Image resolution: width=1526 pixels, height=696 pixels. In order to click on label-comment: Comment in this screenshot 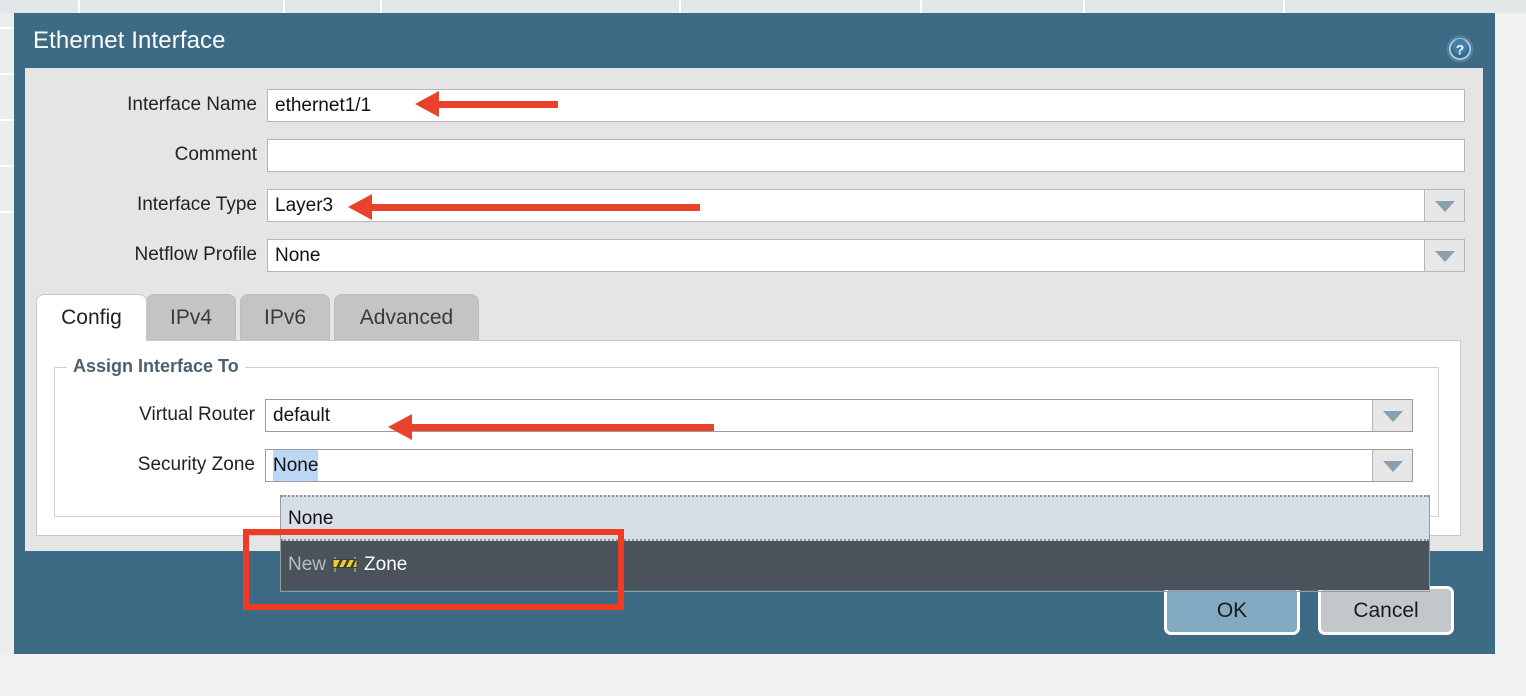, I will do `click(215, 154)`.